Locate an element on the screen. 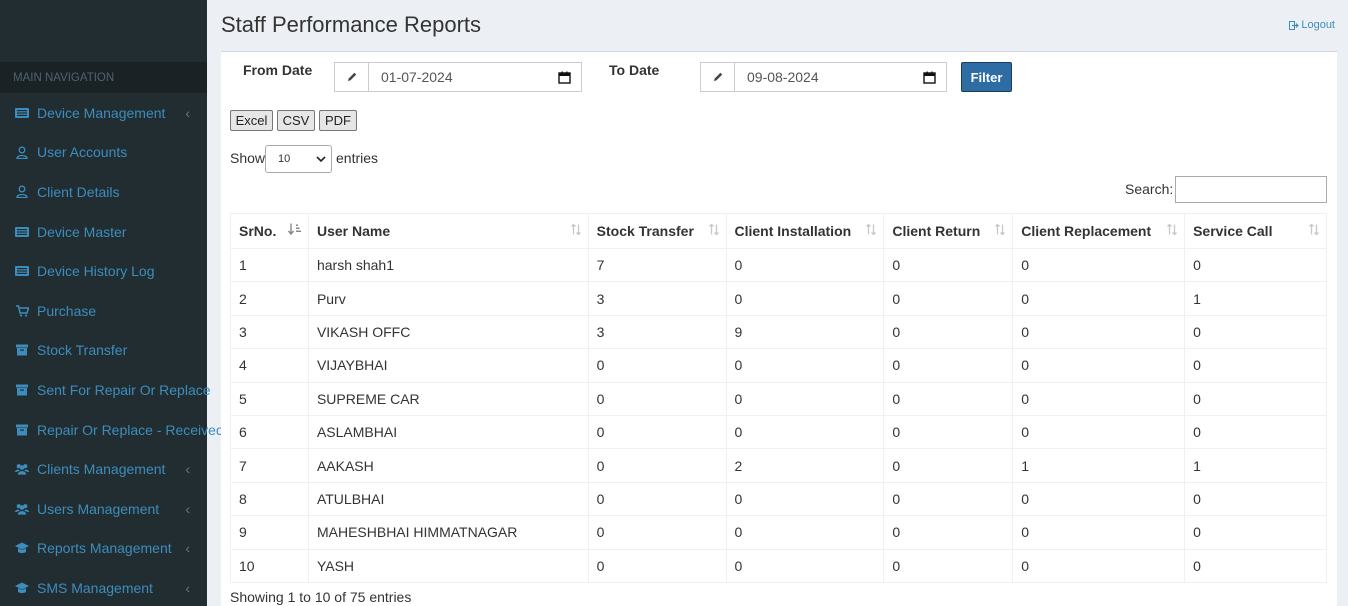 Image resolution: width=1348 pixels, height=606 pixels. to-date-group: 09-08-2024 is located at coordinates (823, 77).